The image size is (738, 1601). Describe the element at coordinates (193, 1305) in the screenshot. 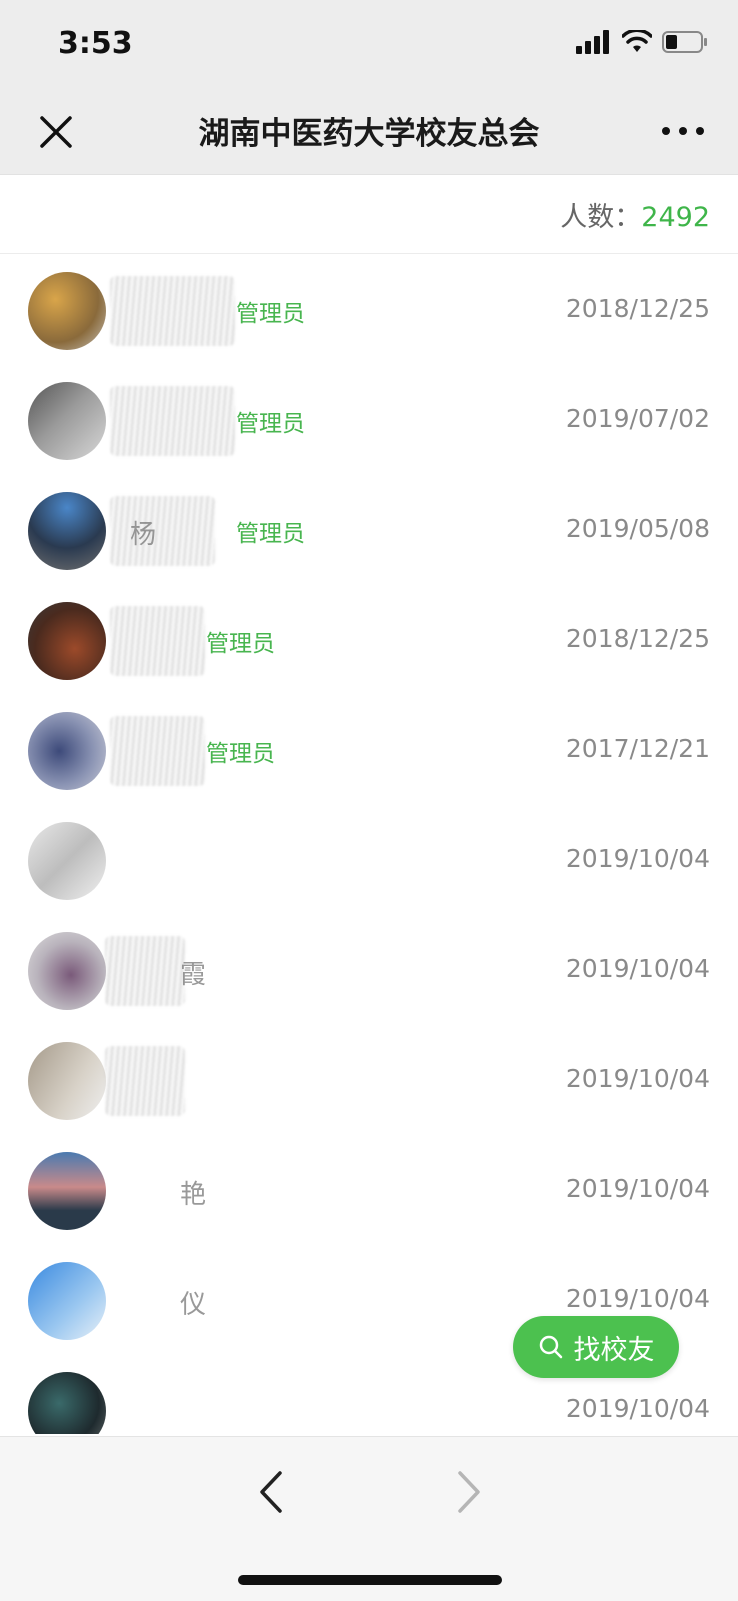

I see `member-name: 仪` at that location.